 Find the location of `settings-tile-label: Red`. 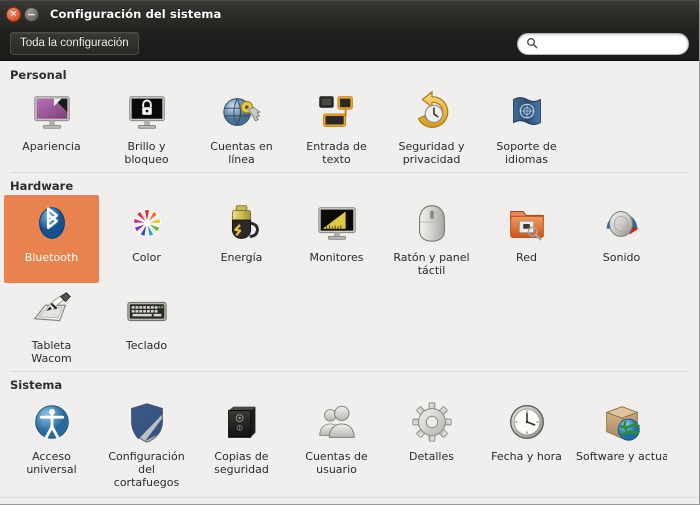

settings-tile-label: Red is located at coordinates (526, 257).